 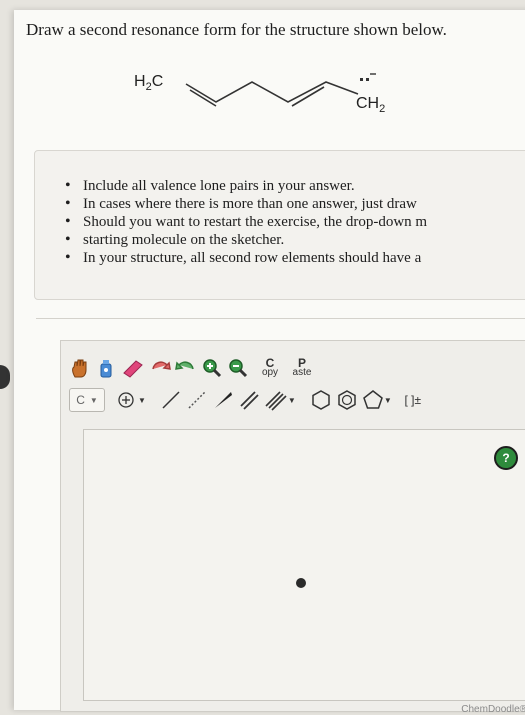 I want to click on molecule-structure: H2C CH2, so click(x=259, y=94).